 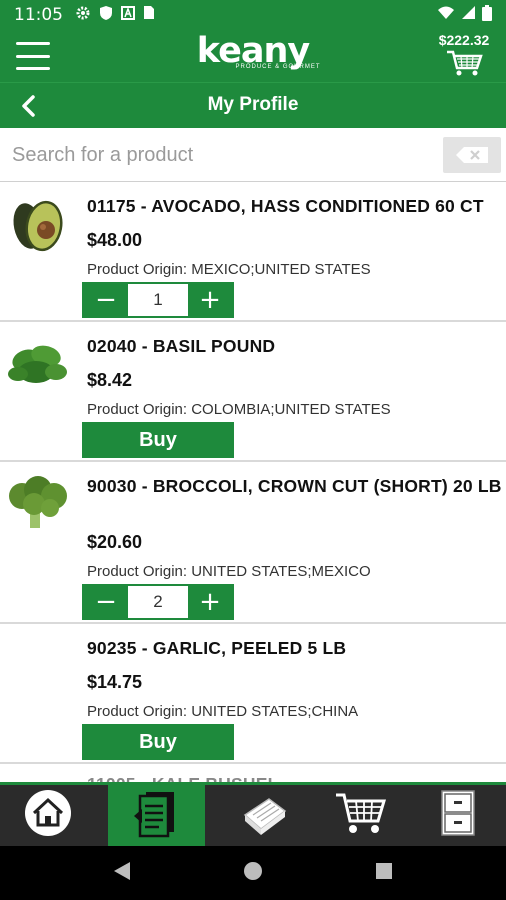 What do you see at coordinates (115, 682) in the screenshot?
I see `product-price: $14.75` at bounding box center [115, 682].